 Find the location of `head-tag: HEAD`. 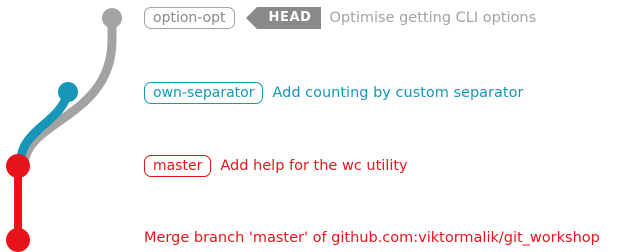

head-tag: HEAD is located at coordinates (283, 18).